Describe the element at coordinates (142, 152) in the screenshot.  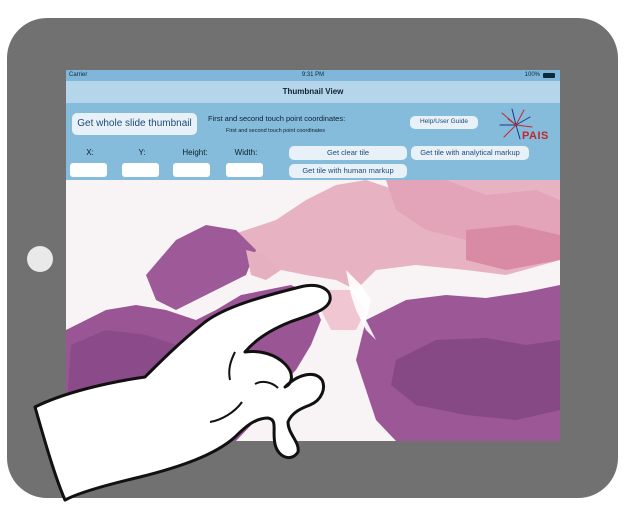
I see `y-field-label: Y:` at that location.